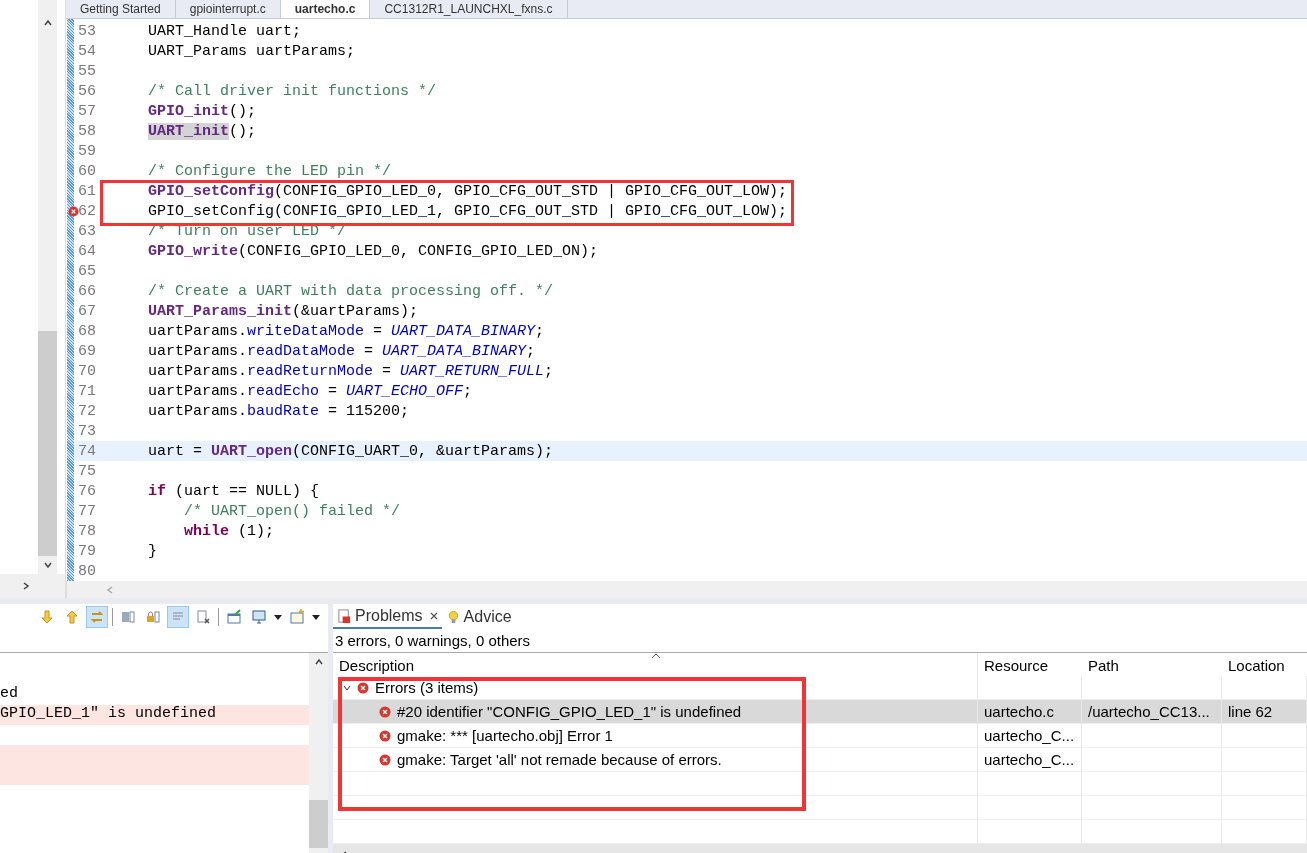 The height and width of the screenshot is (853, 1307). What do you see at coordinates (569, 711) in the screenshot?
I see `table-cell: #20 identifier "CONFIG_GPIO_LED_1" is undefined` at bounding box center [569, 711].